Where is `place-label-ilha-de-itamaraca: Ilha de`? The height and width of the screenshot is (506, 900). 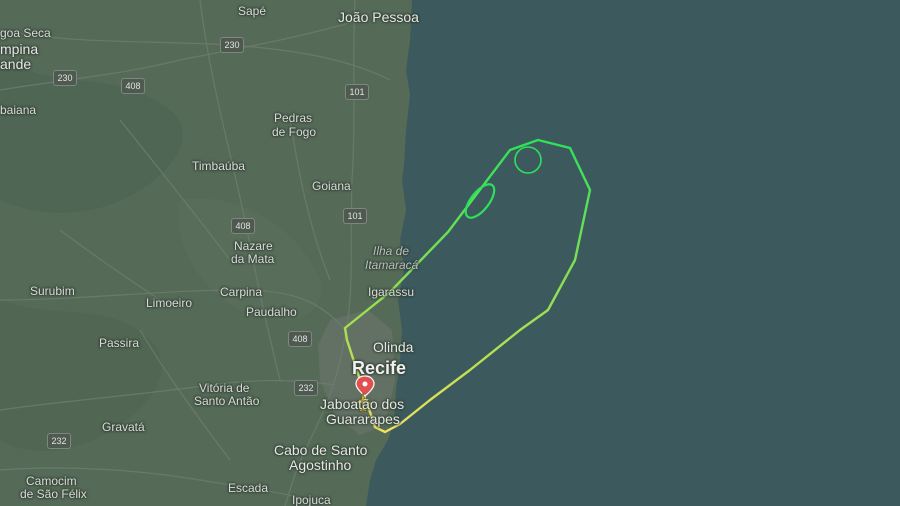 place-label-ilha-de-itamaraca: Ilha de is located at coordinates (391, 251).